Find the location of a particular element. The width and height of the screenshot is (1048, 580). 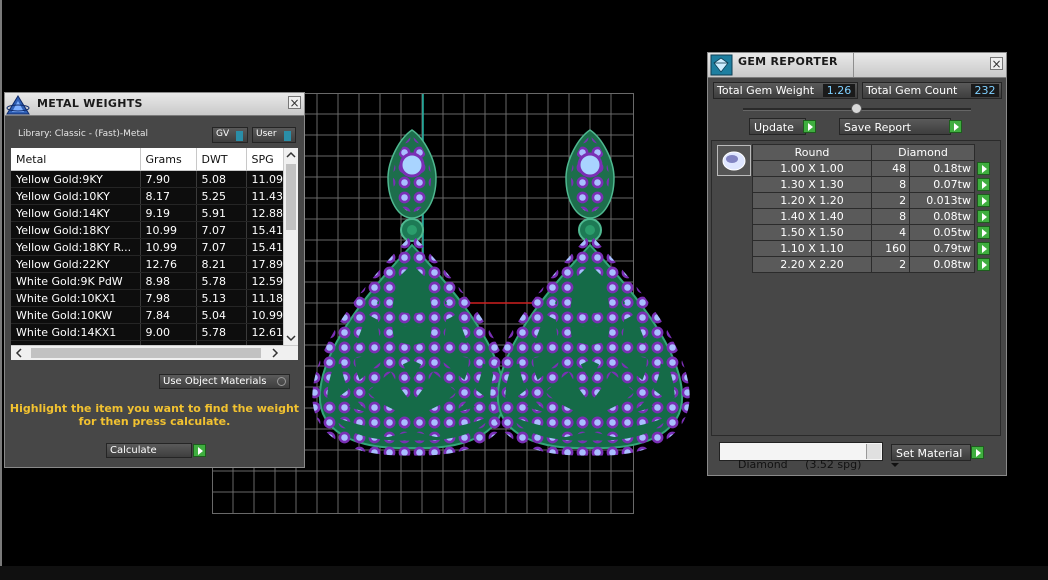

table-row: 1.20 X 1.20 2 0.013tw is located at coordinates (872, 200).